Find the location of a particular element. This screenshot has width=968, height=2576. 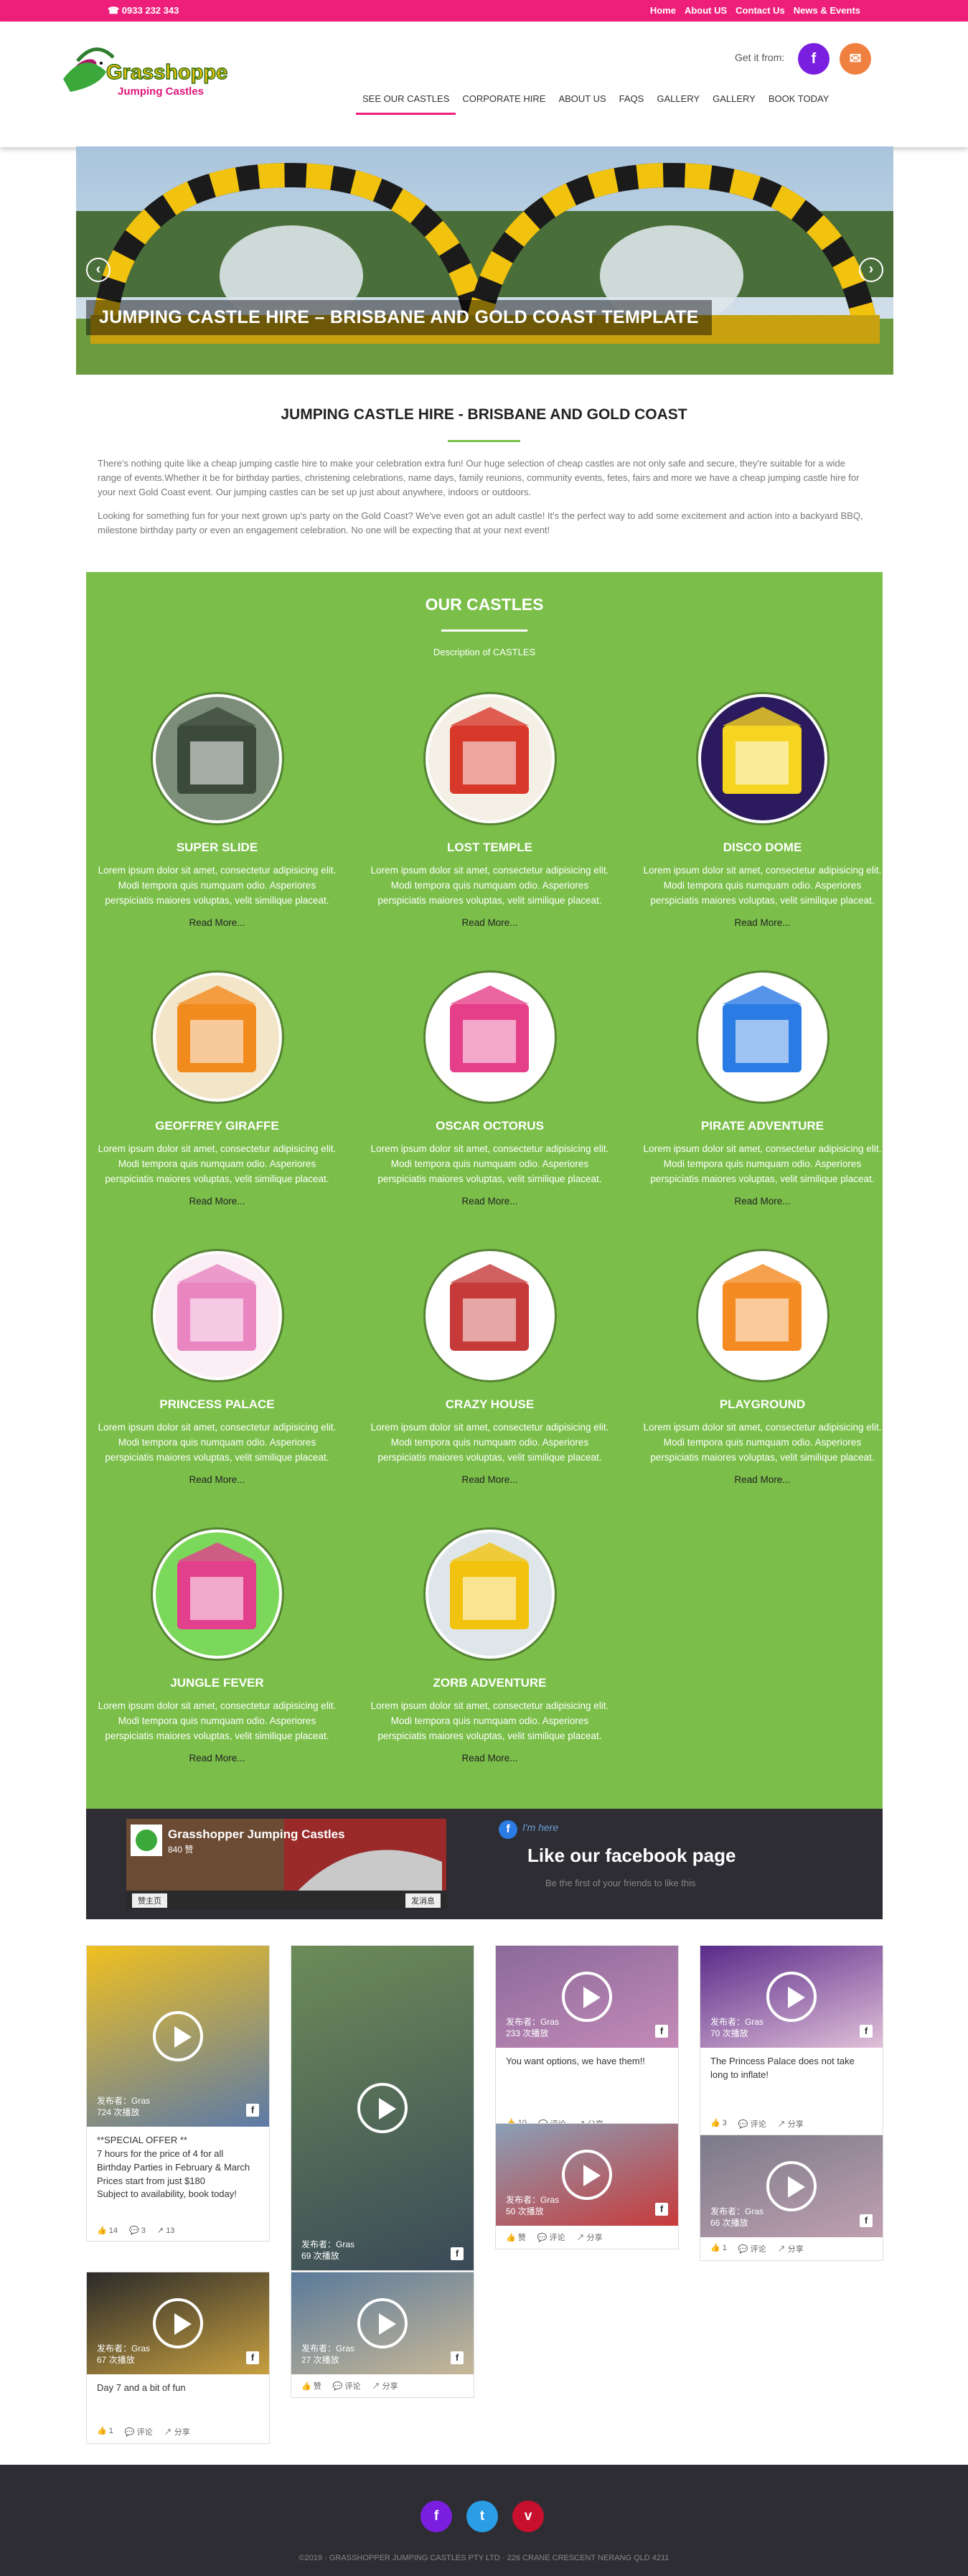

video-views: 27 次播放 is located at coordinates (320, 2359).